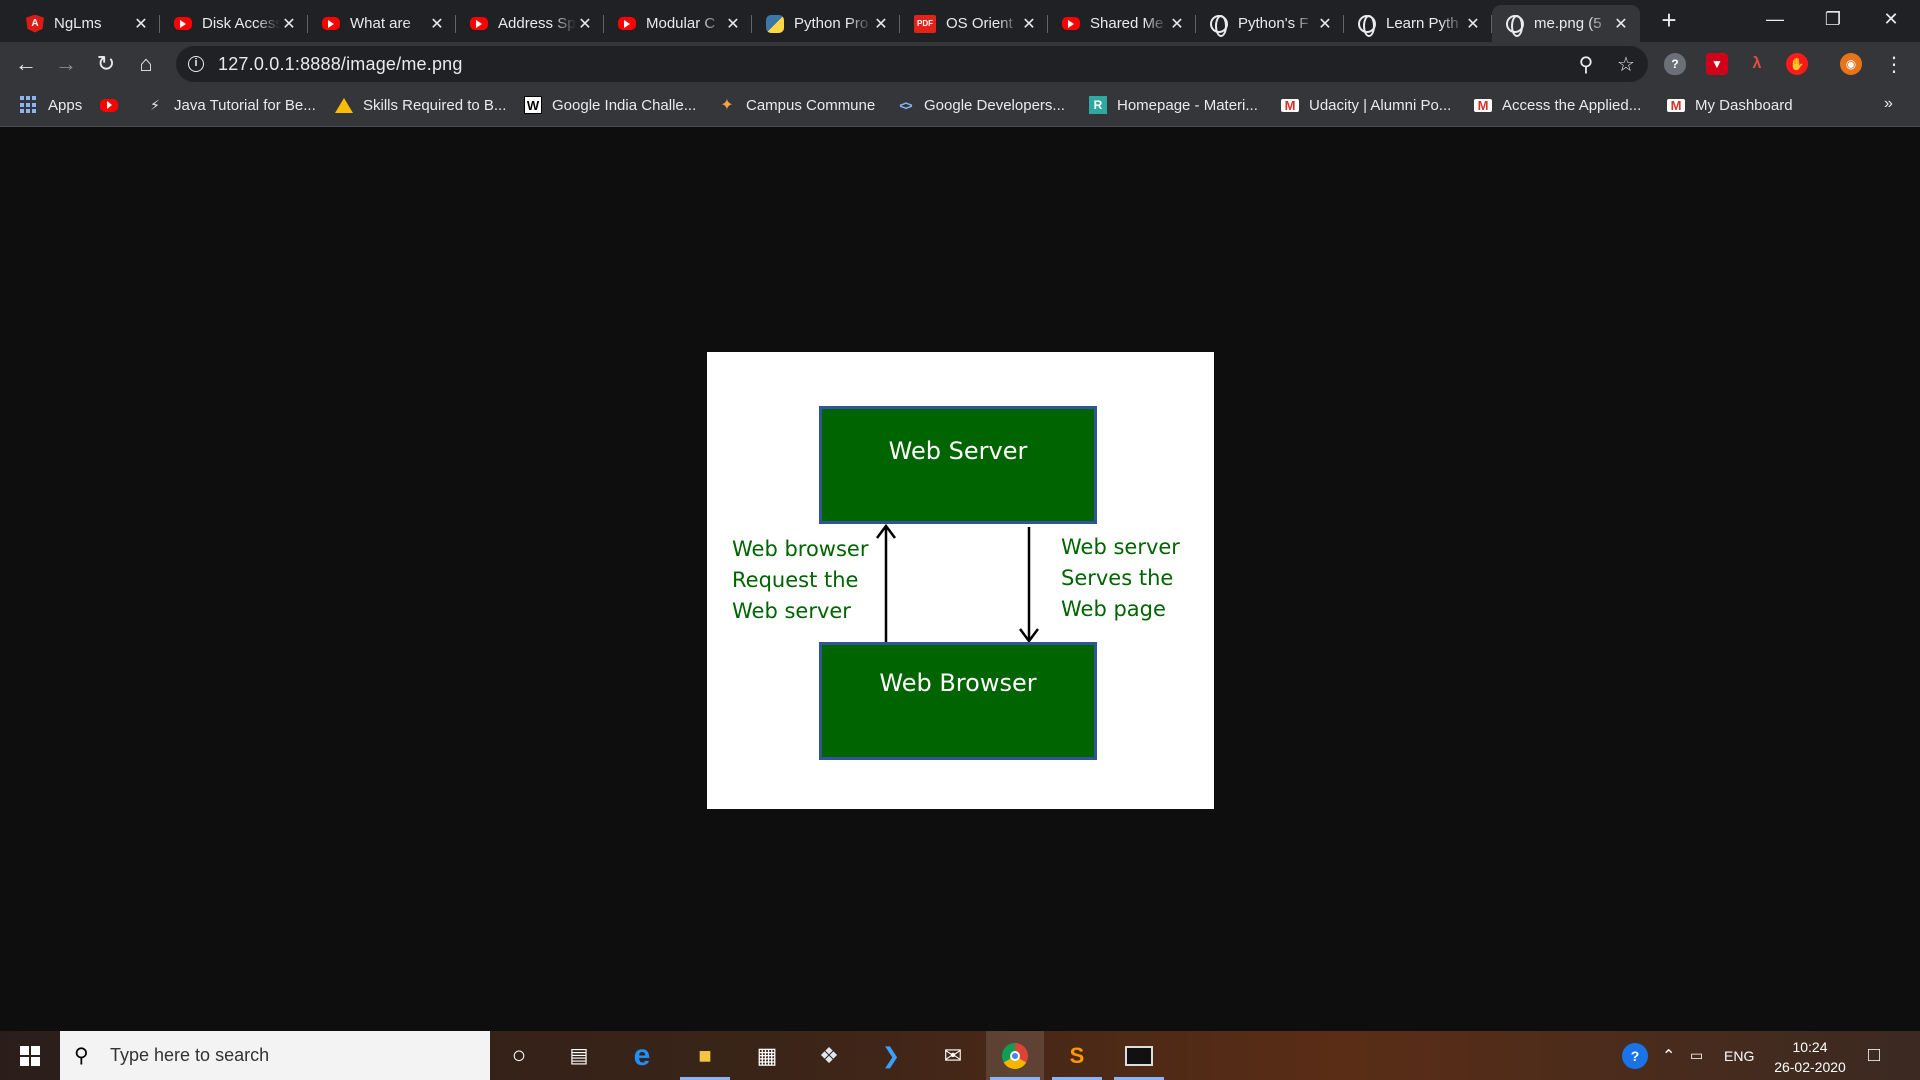 The height and width of the screenshot is (1080, 1920). What do you see at coordinates (891, 1055) in the screenshot?
I see `visual-studio-code-icon: ❯` at bounding box center [891, 1055].